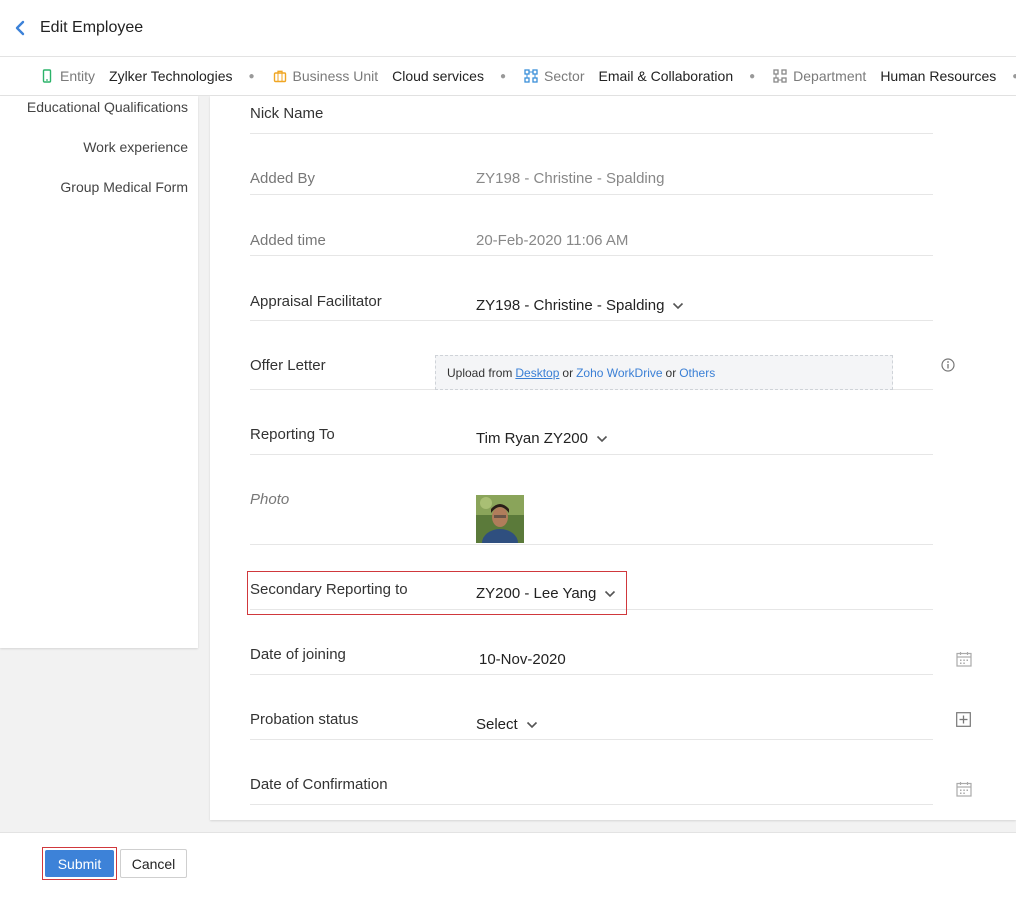 The width and height of the screenshot is (1016, 900). Describe the element at coordinates (280, 76) in the screenshot. I see `briefcase-icon` at that location.